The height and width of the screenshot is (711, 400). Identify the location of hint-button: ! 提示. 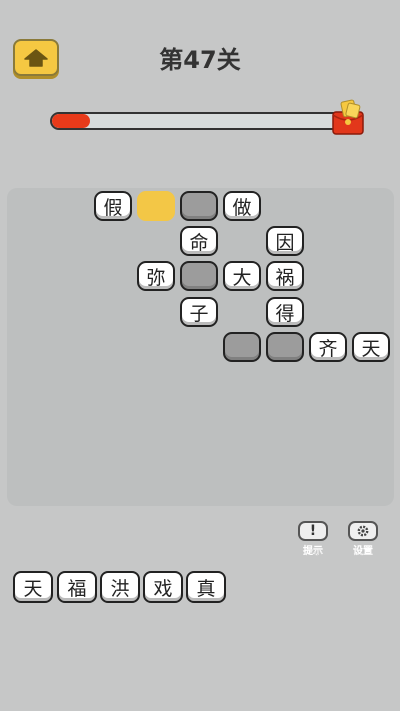
(313, 539).